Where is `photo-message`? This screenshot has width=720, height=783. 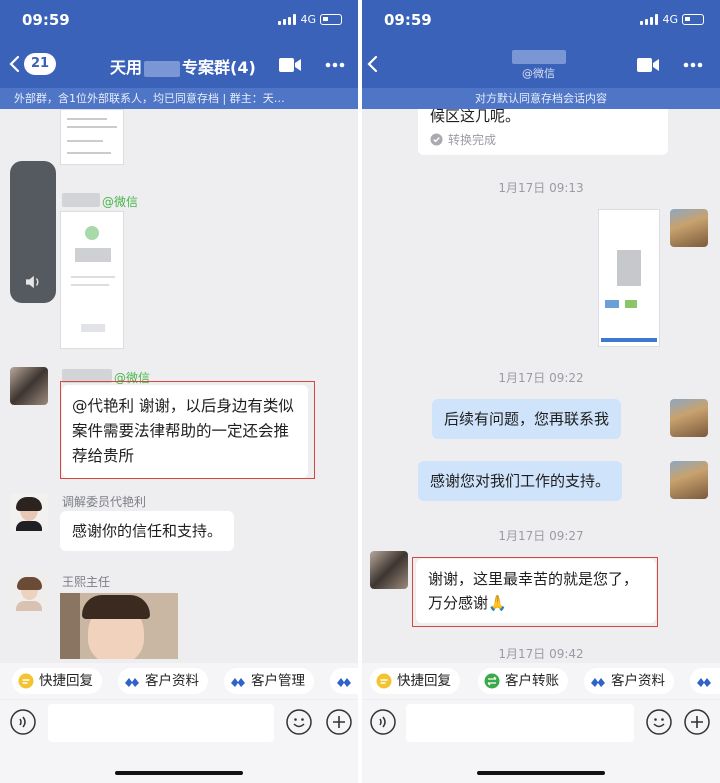 photo-message is located at coordinates (119, 626).